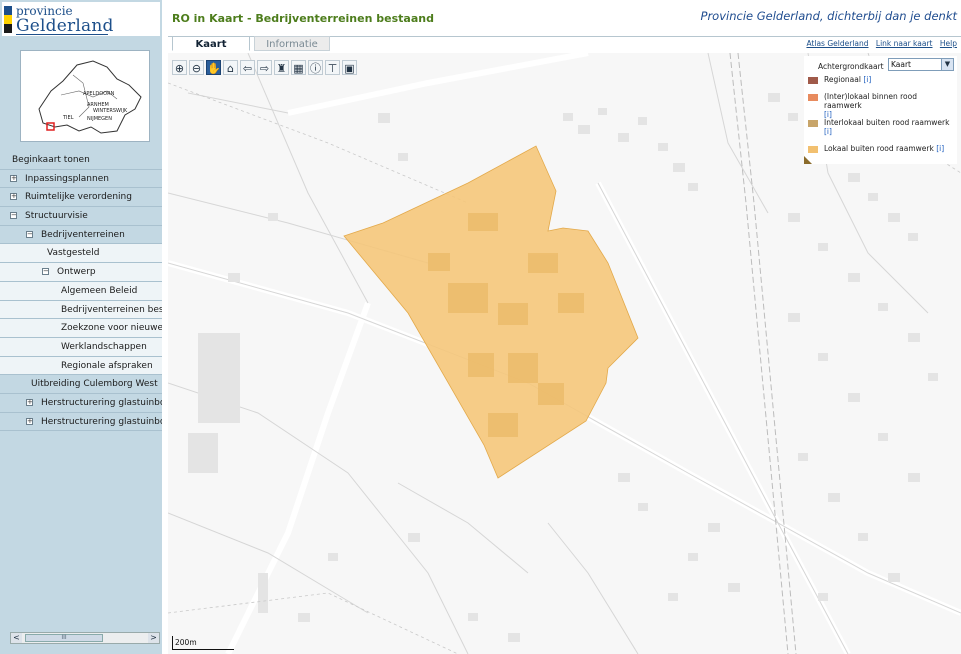 This screenshot has width=961, height=654. I want to click on tree-node-inpassingsplannen: + Inpassingsplannen, so click(81, 179).